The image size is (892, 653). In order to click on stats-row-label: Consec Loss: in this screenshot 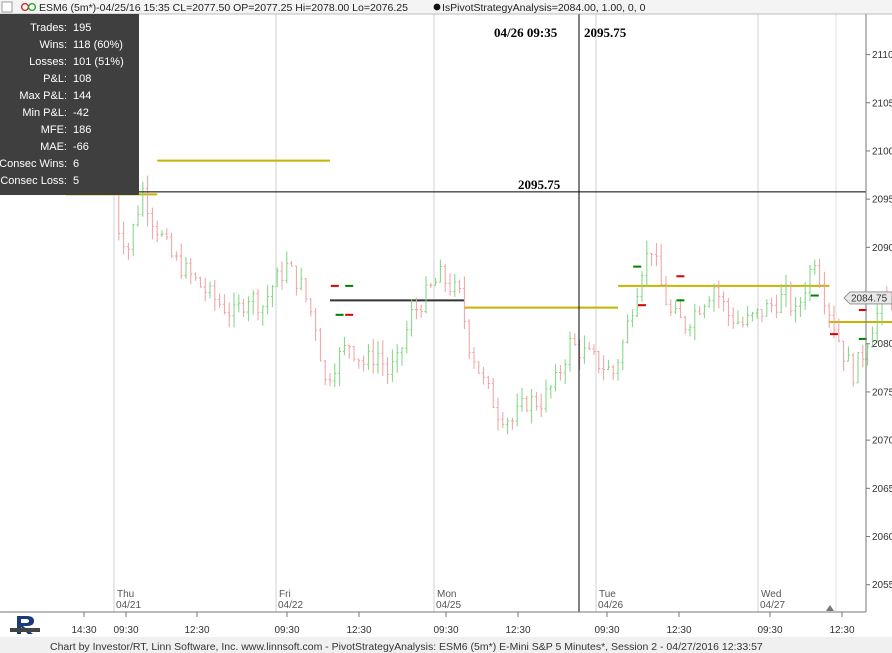, I will do `click(33, 181)`.